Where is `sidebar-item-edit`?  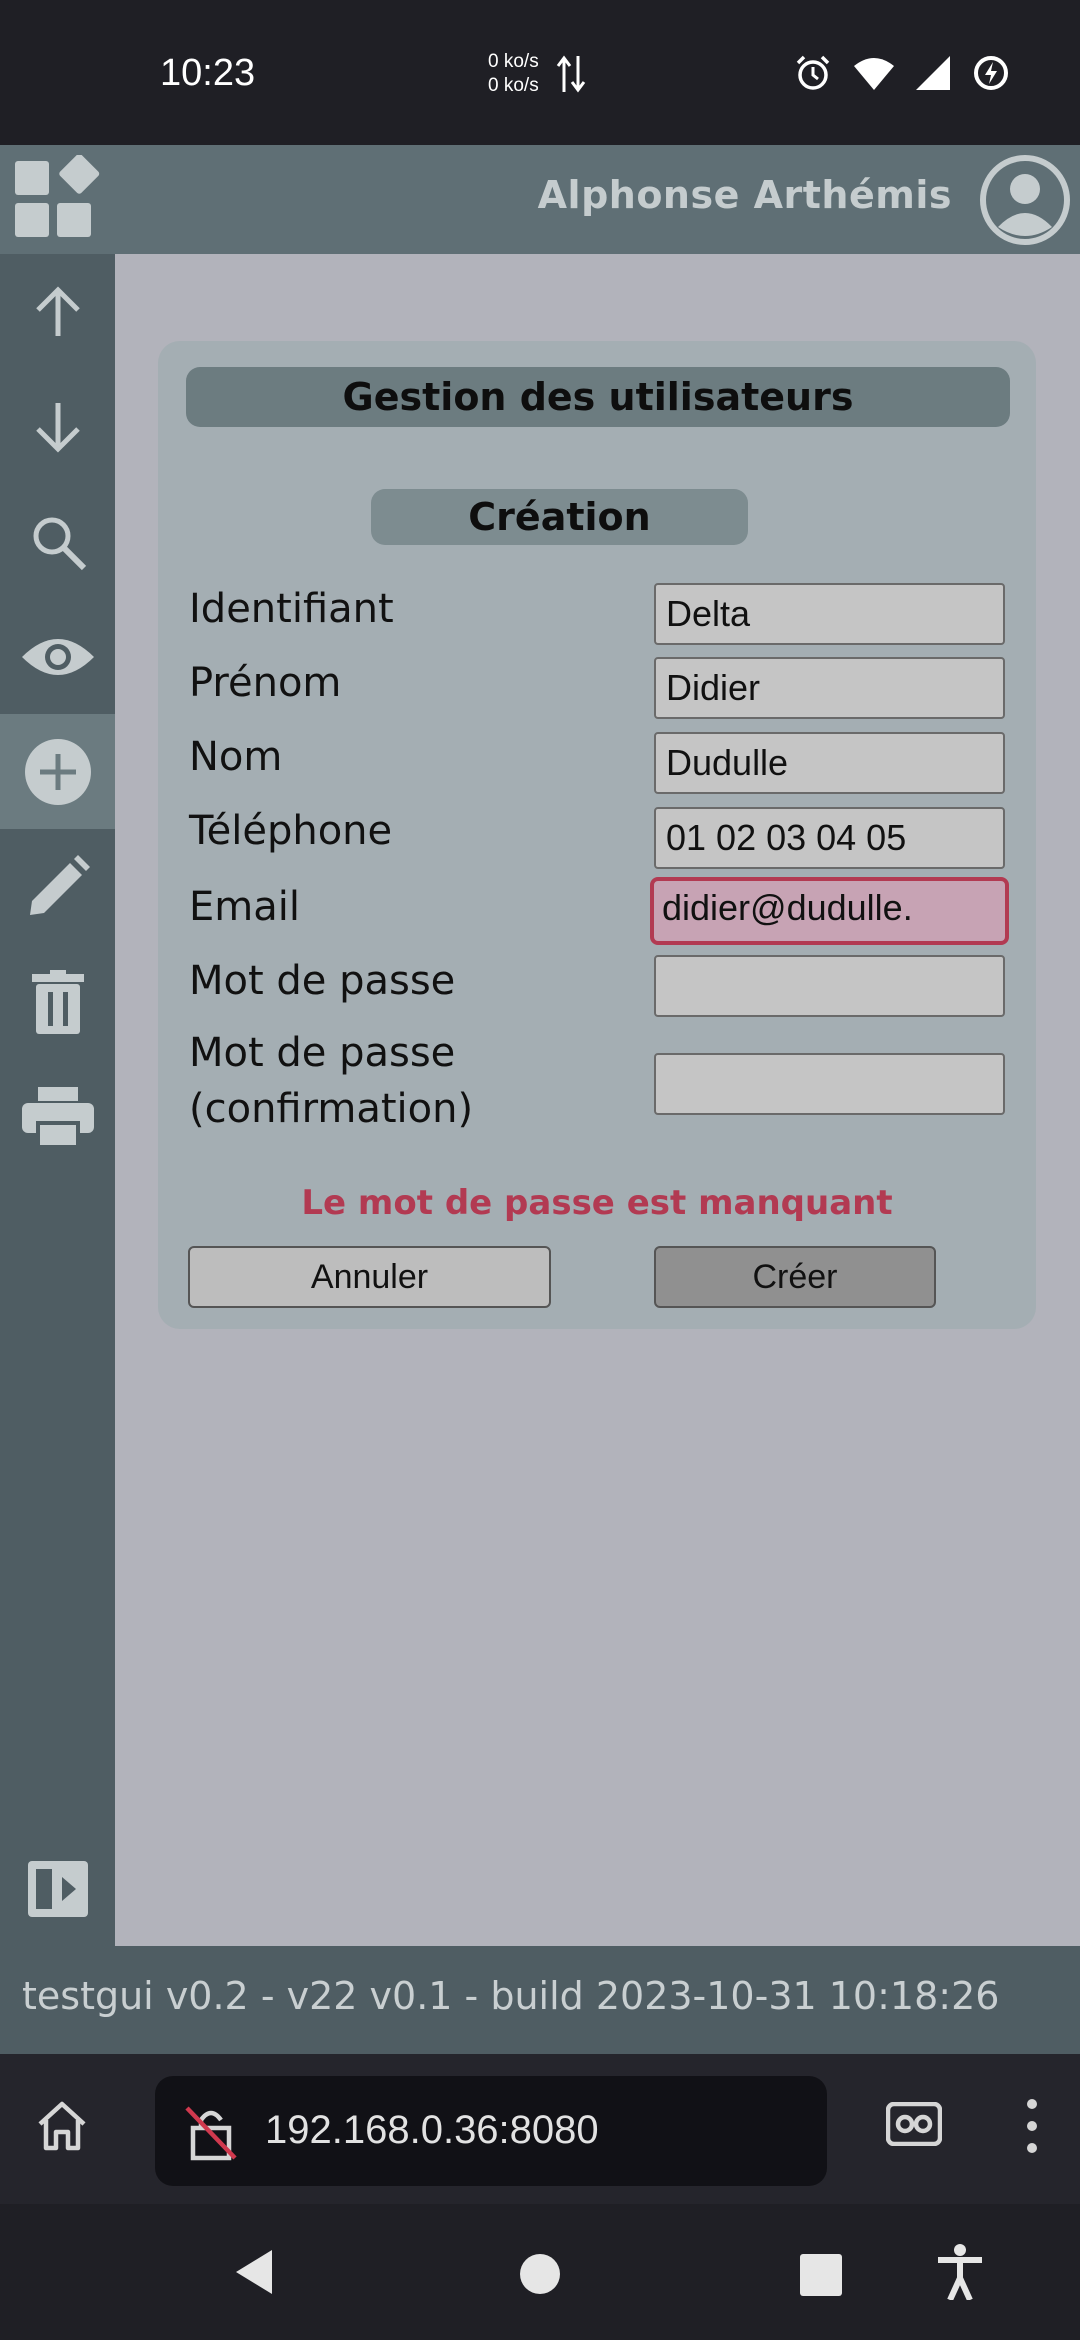
sidebar-item-edit is located at coordinates (57, 886).